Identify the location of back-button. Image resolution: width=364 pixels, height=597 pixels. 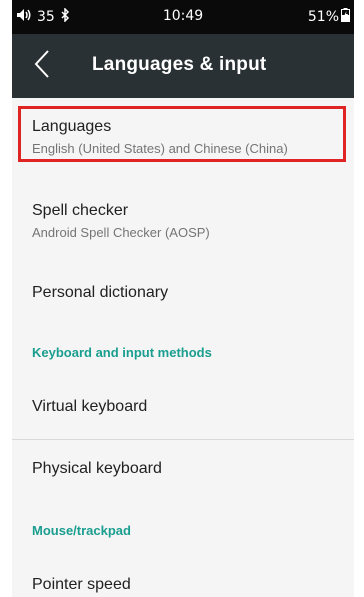
(42, 66).